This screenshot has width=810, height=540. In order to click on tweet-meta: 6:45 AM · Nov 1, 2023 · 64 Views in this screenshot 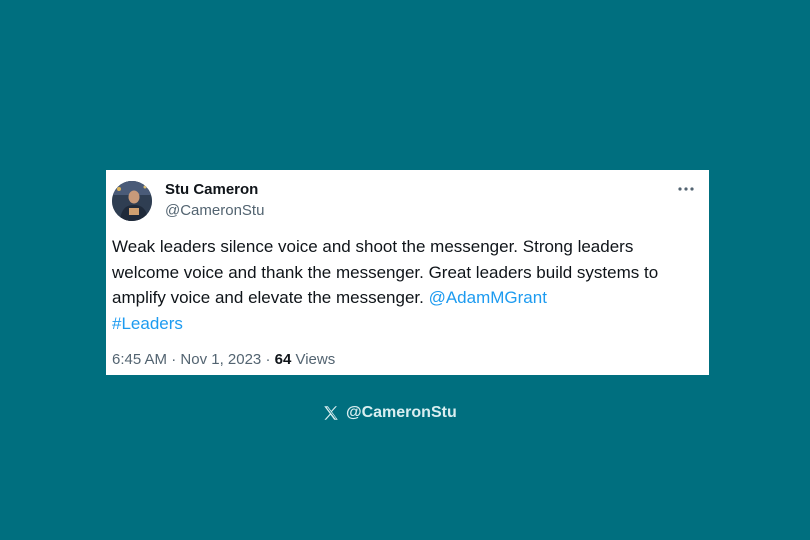, I will do `click(223, 359)`.